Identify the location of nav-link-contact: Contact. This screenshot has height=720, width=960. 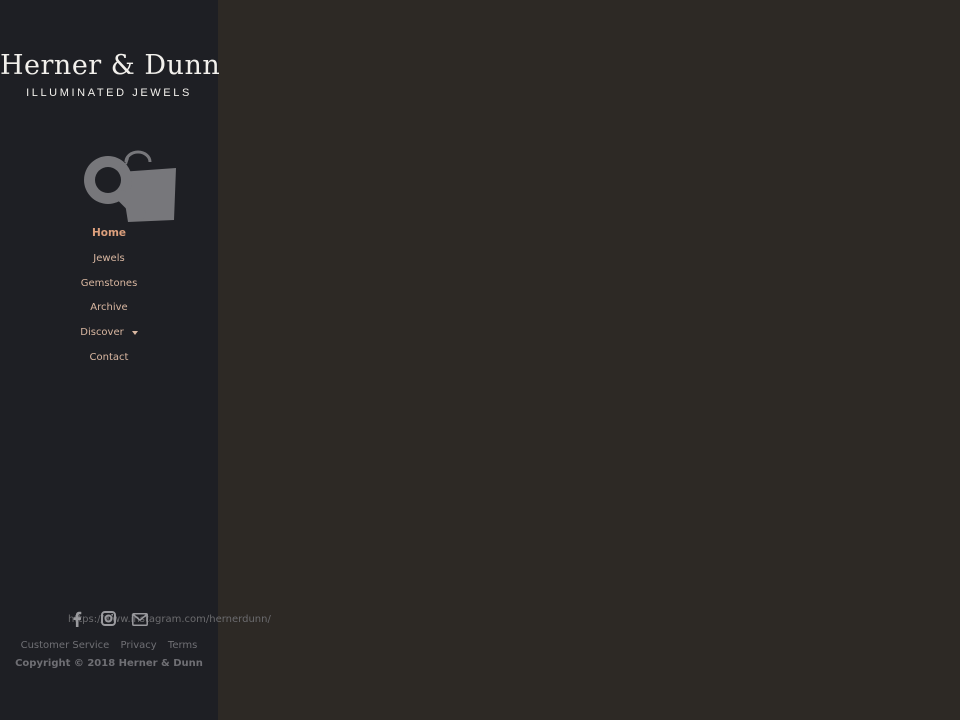
(109, 357).